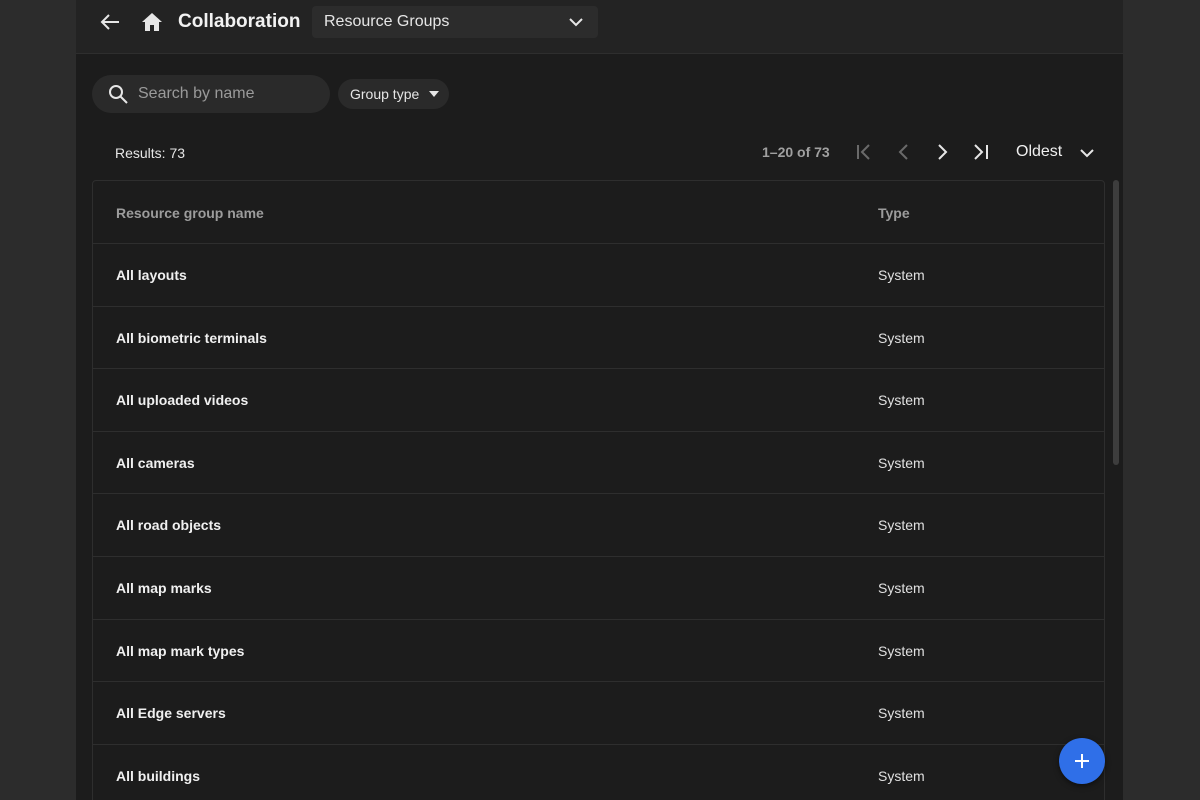 This screenshot has width=1200, height=800. I want to click on next-page-icon, so click(942, 152).